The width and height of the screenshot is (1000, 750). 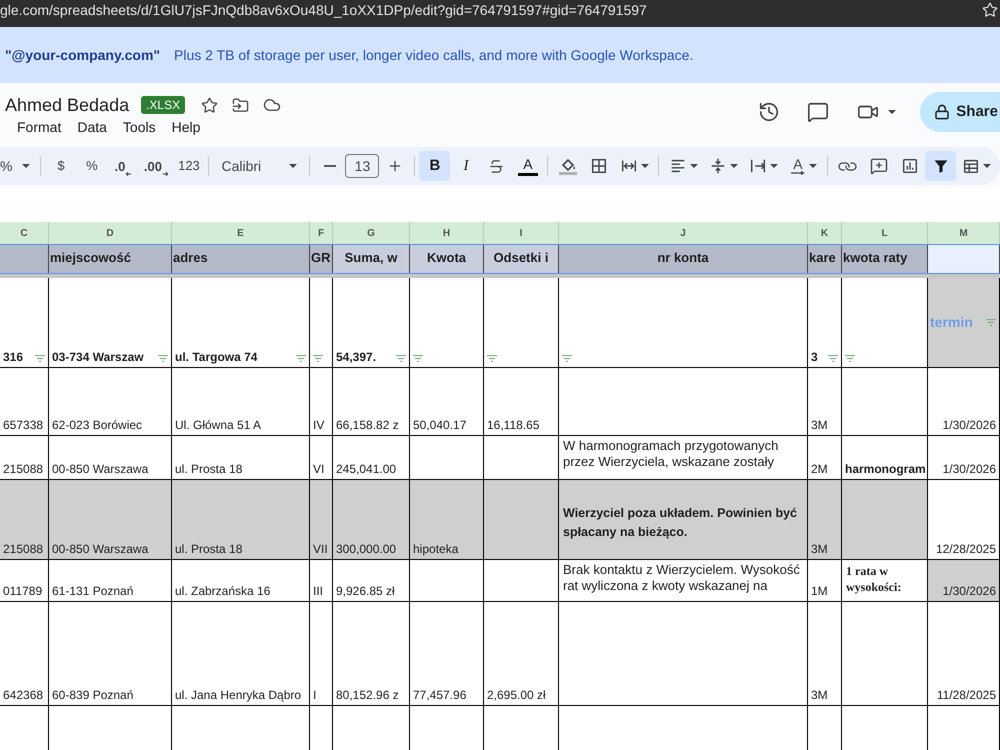 What do you see at coordinates (241, 233) in the screenshot?
I see `column-letter: E` at bounding box center [241, 233].